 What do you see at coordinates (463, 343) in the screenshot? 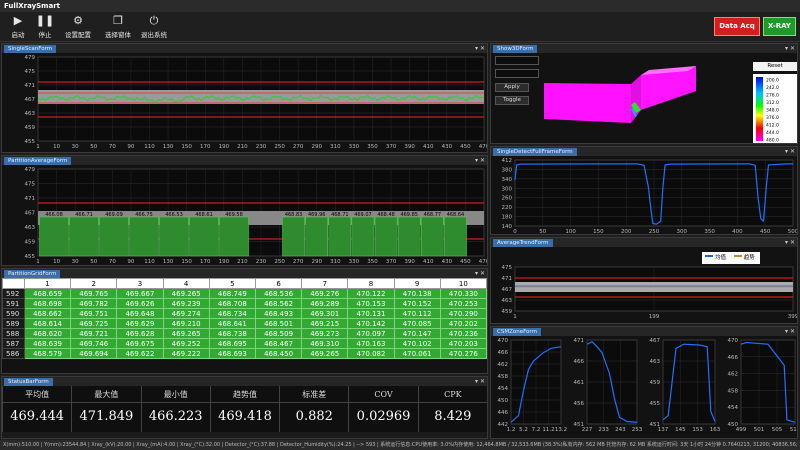
I see `grid-cell: 470.203` at bounding box center [463, 343].